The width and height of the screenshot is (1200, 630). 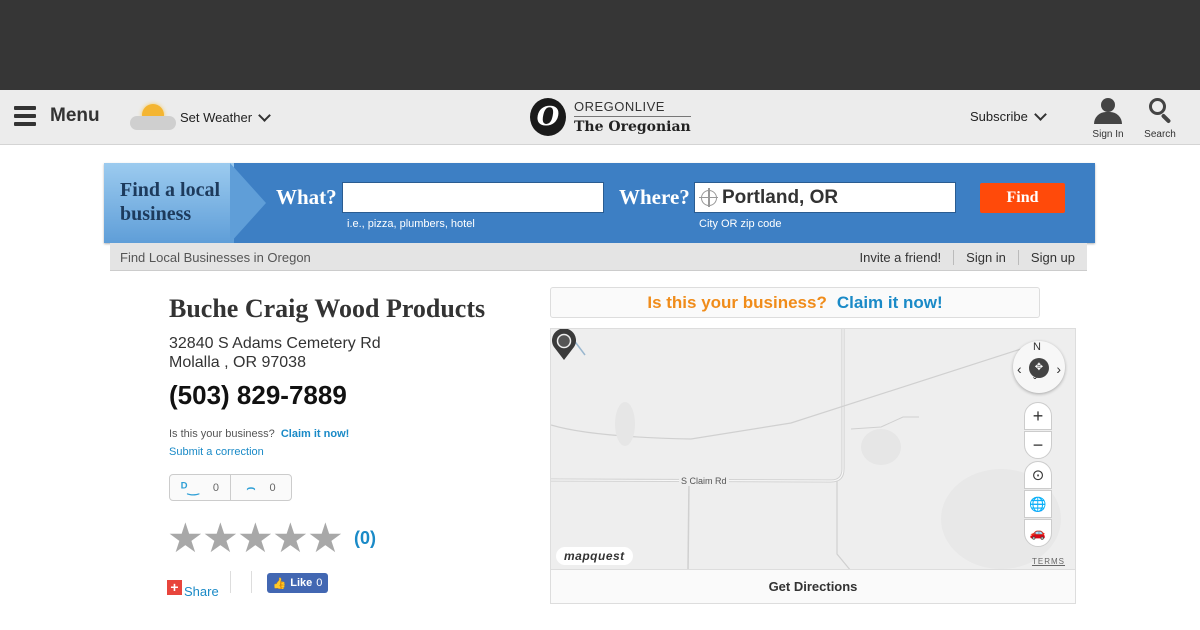 I want to click on sign-in-label: Sign In, so click(x=1108, y=134).